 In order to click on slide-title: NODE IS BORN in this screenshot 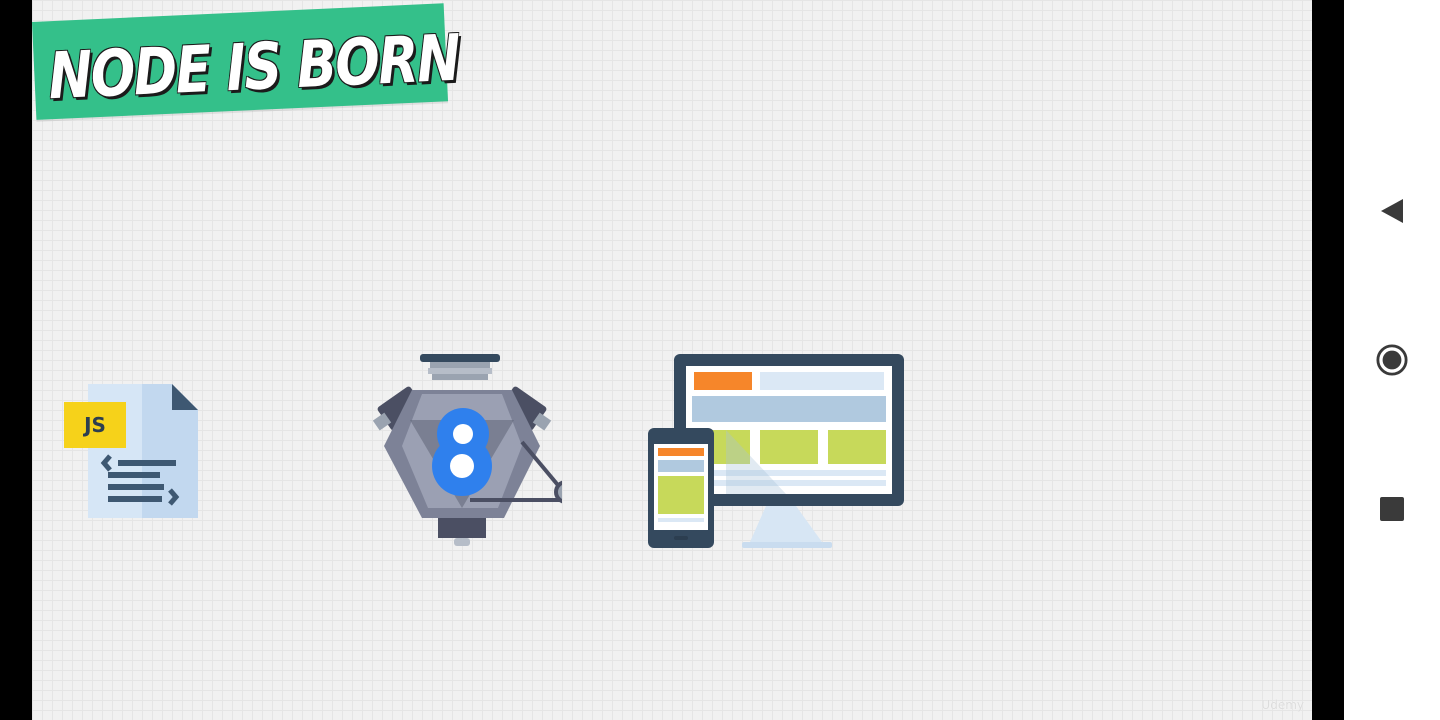, I will do `click(253, 68)`.